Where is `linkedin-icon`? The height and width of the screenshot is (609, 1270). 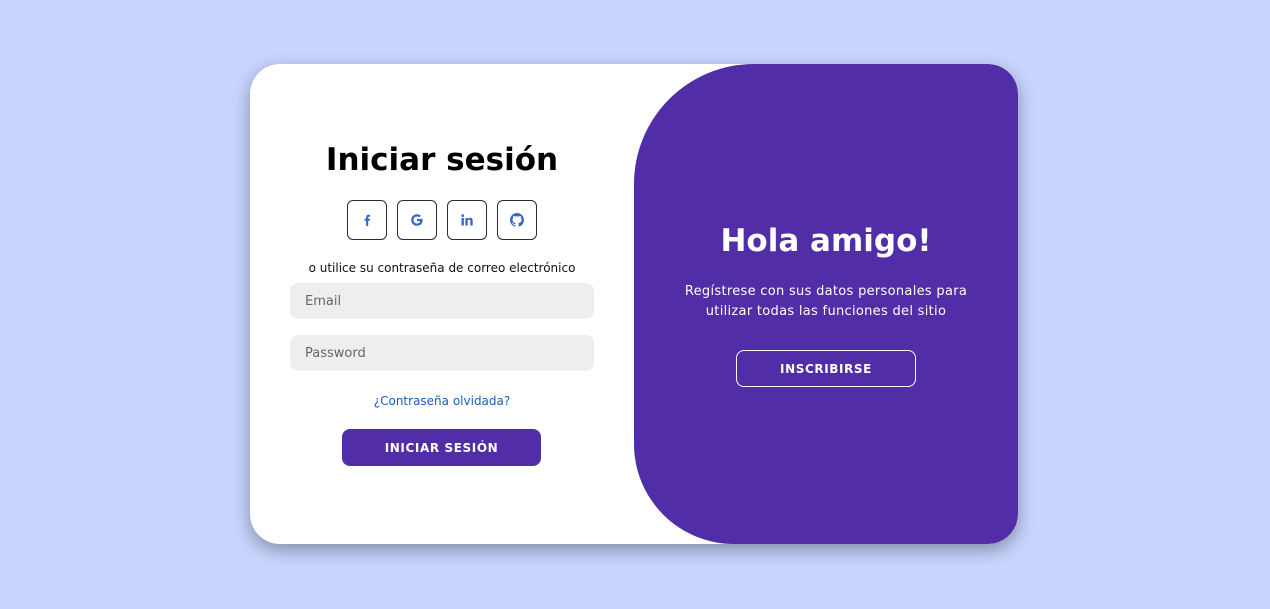 linkedin-icon is located at coordinates (467, 220).